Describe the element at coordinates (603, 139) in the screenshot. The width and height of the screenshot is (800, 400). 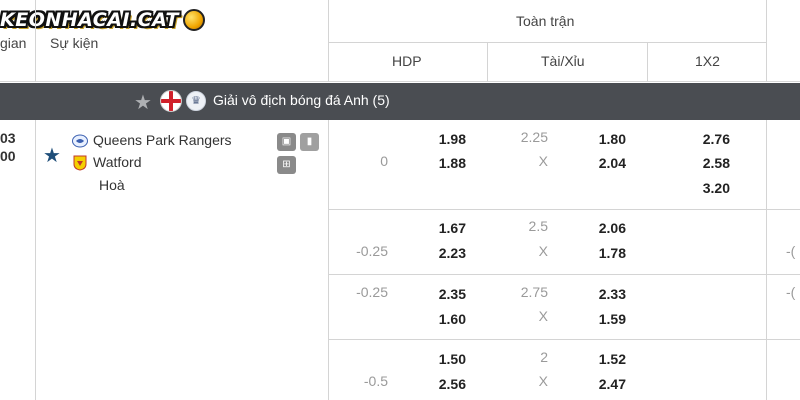
I see `over-odd: 1.80` at that location.